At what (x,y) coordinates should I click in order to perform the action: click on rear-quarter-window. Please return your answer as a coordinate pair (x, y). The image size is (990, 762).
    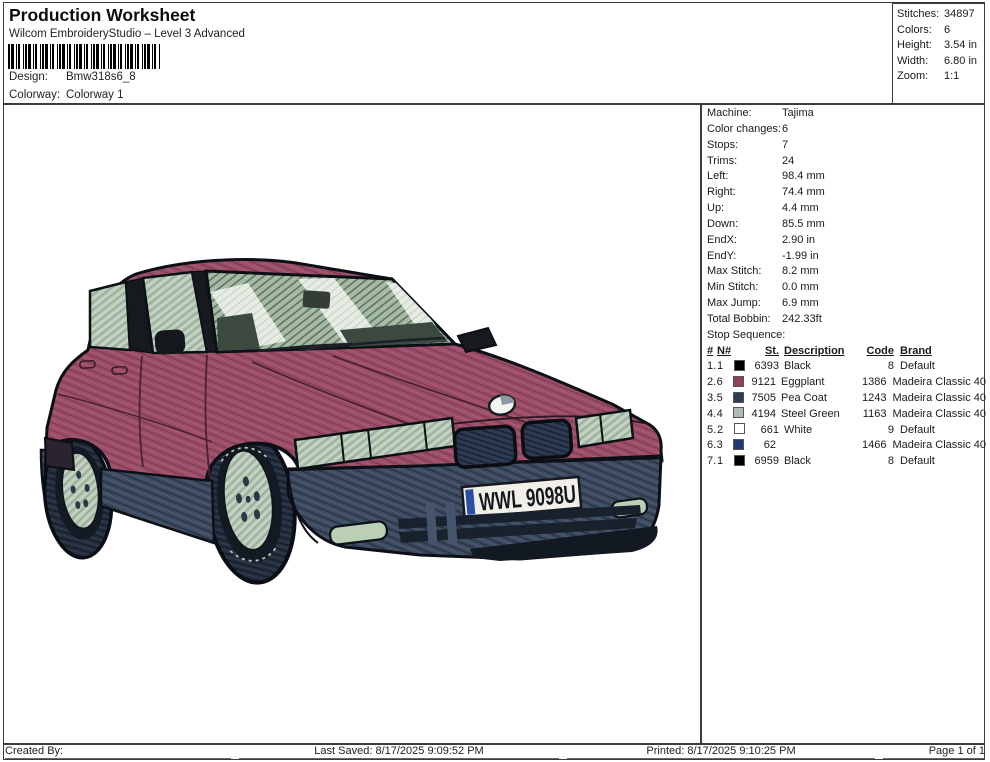
    Looking at the image, I should click on (110, 316).